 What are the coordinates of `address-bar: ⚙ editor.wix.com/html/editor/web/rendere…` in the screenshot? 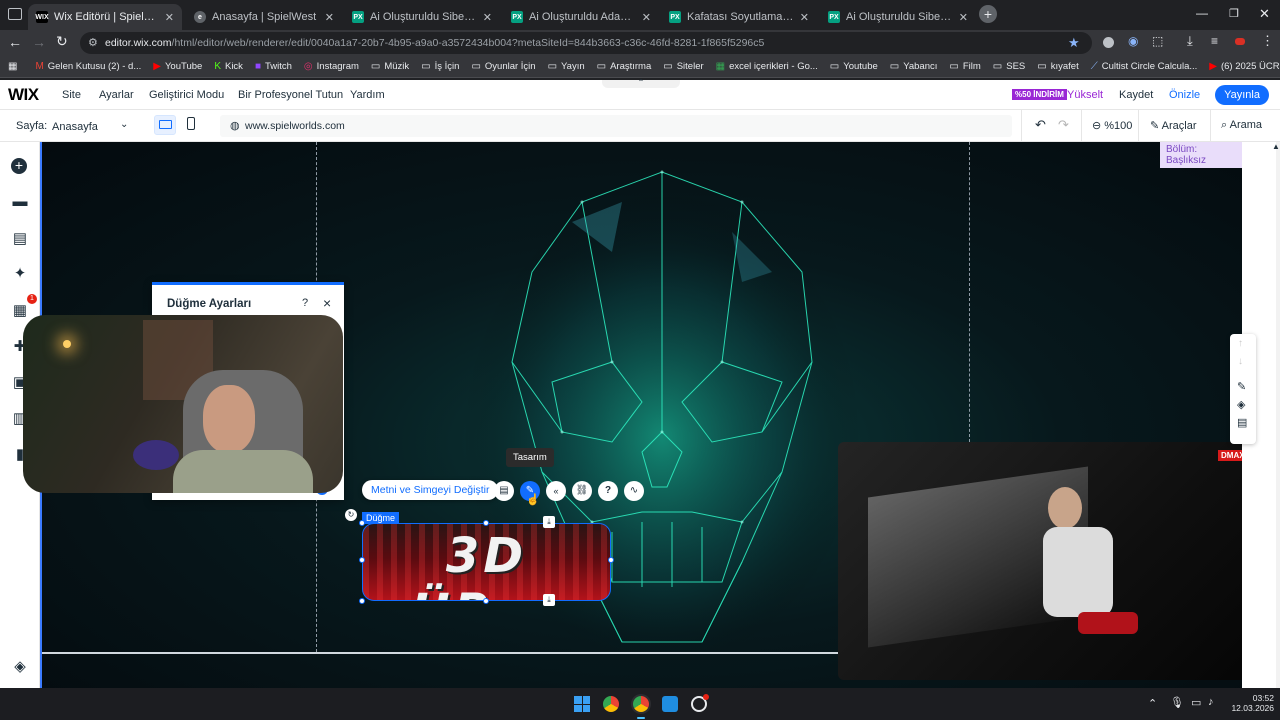 It's located at (586, 43).